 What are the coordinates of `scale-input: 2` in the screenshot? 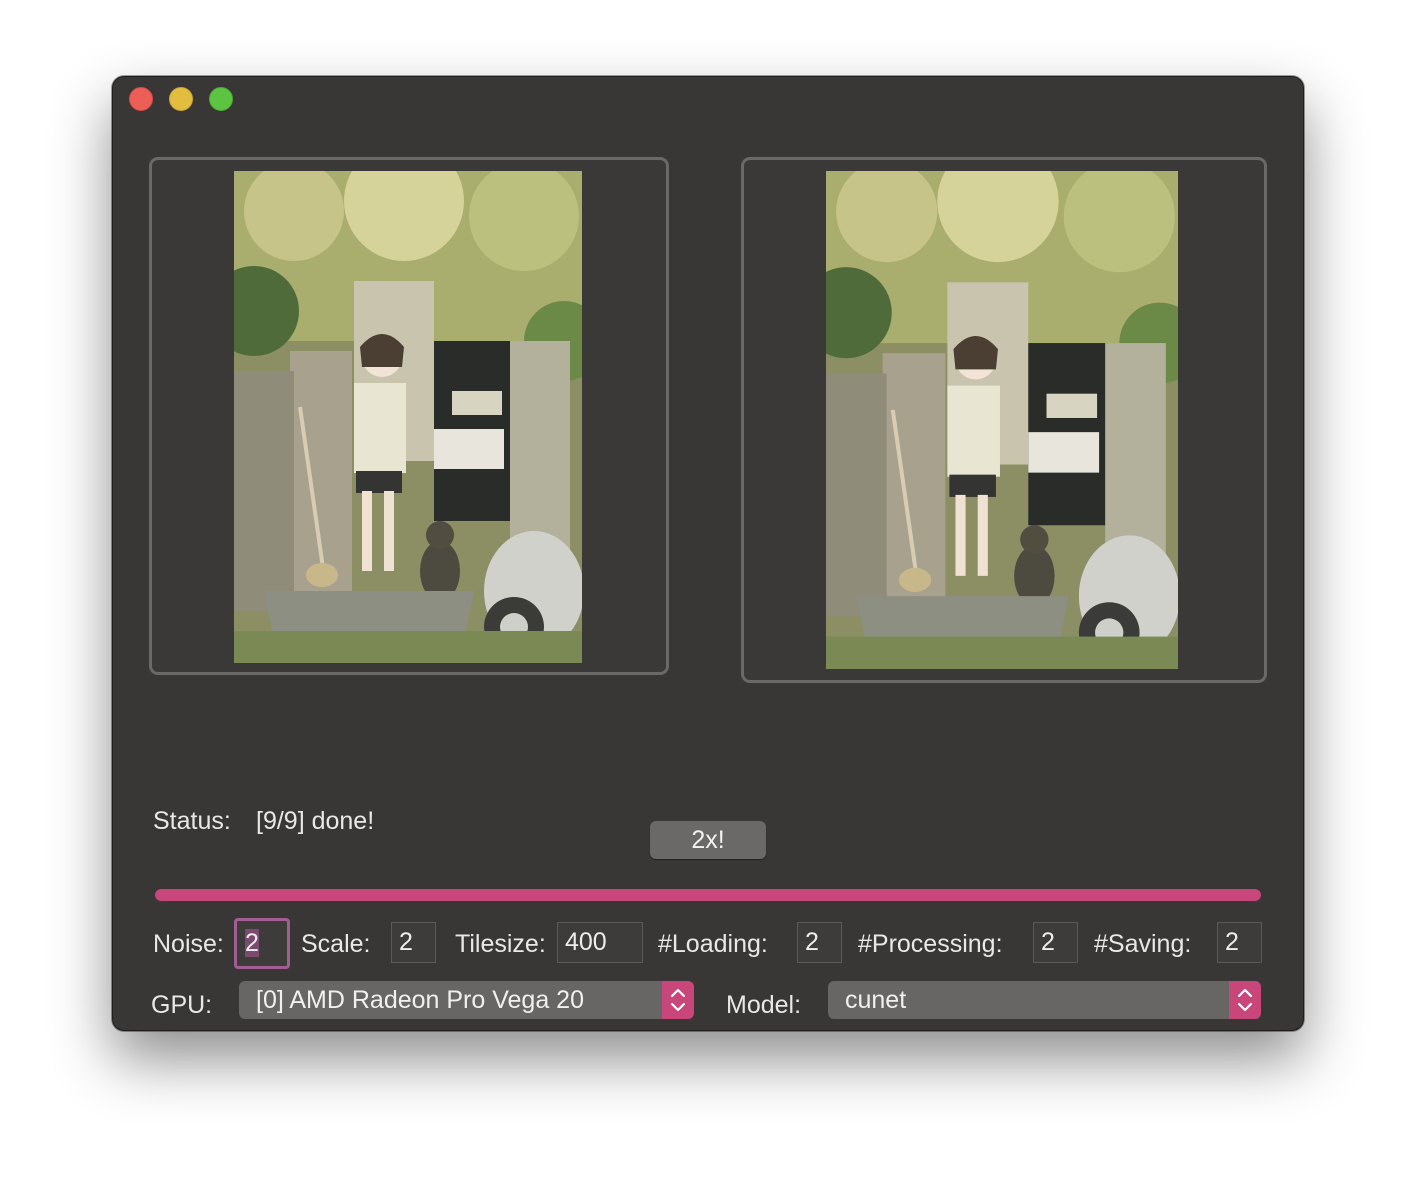 It's located at (413, 942).